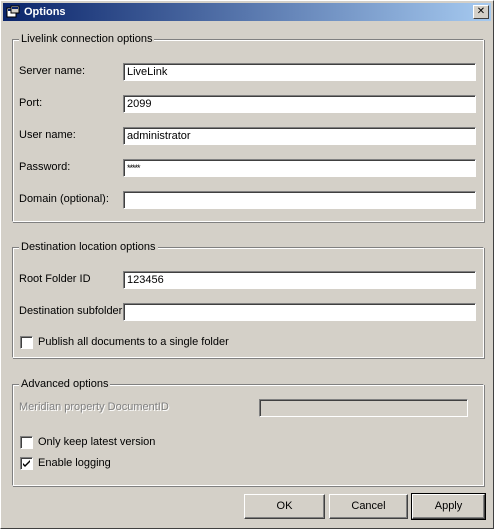  What do you see at coordinates (247, 12) in the screenshot?
I see `title-bar: Options ✕` at bounding box center [247, 12].